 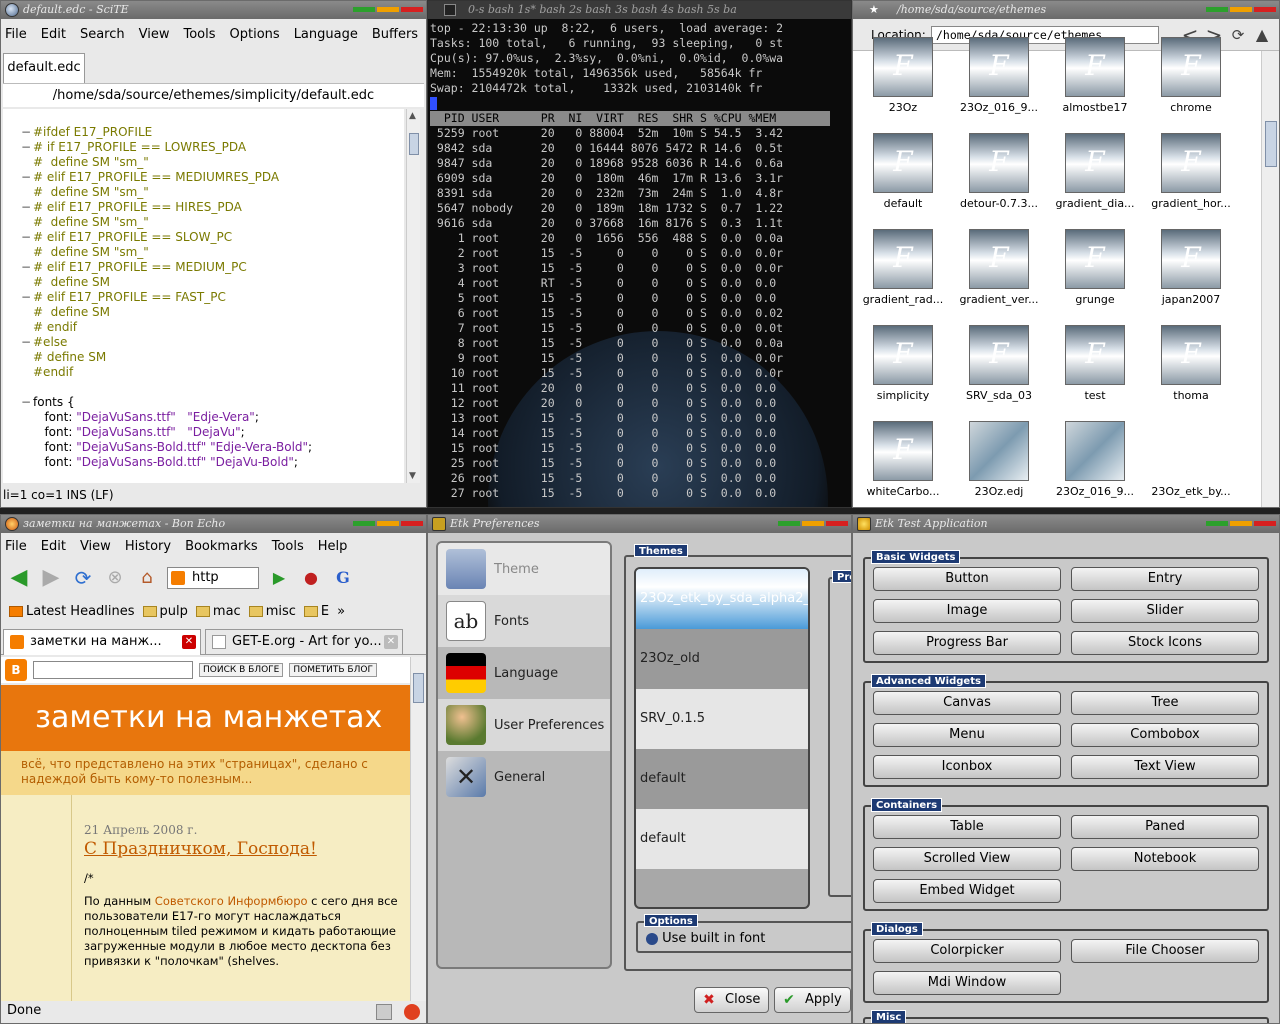 I want to click on go-icon: ▶, so click(x=279, y=578).